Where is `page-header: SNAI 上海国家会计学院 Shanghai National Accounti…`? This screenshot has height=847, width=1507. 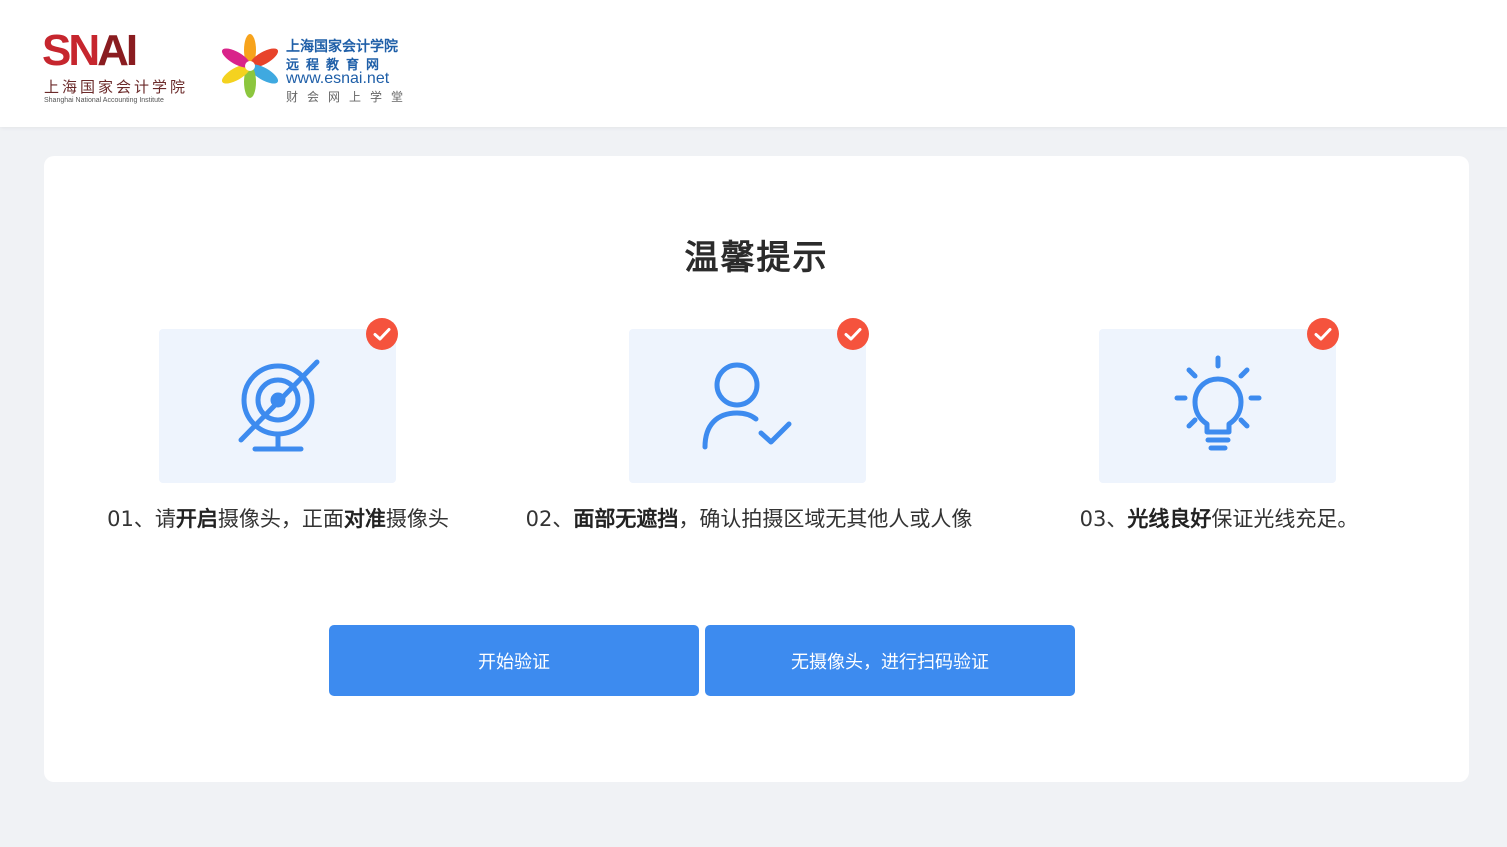
page-header: SNAI 上海国家会计学院 Shanghai National Accounti… is located at coordinates (753, 63).